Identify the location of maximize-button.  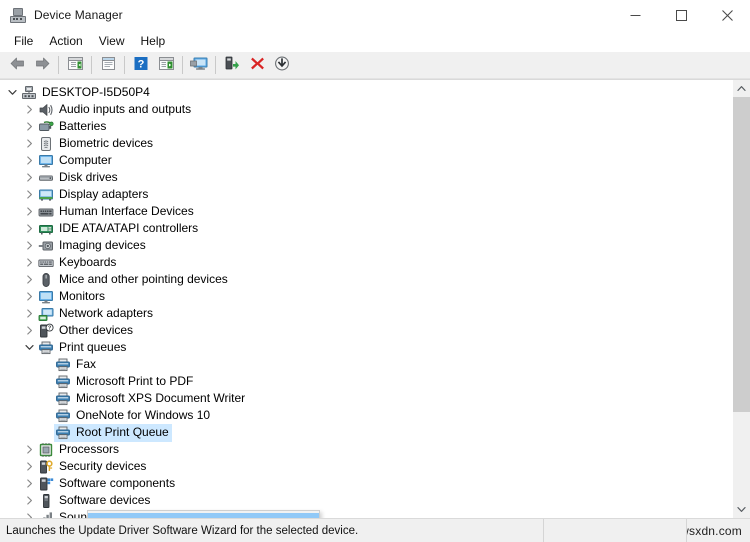
(681, 15).